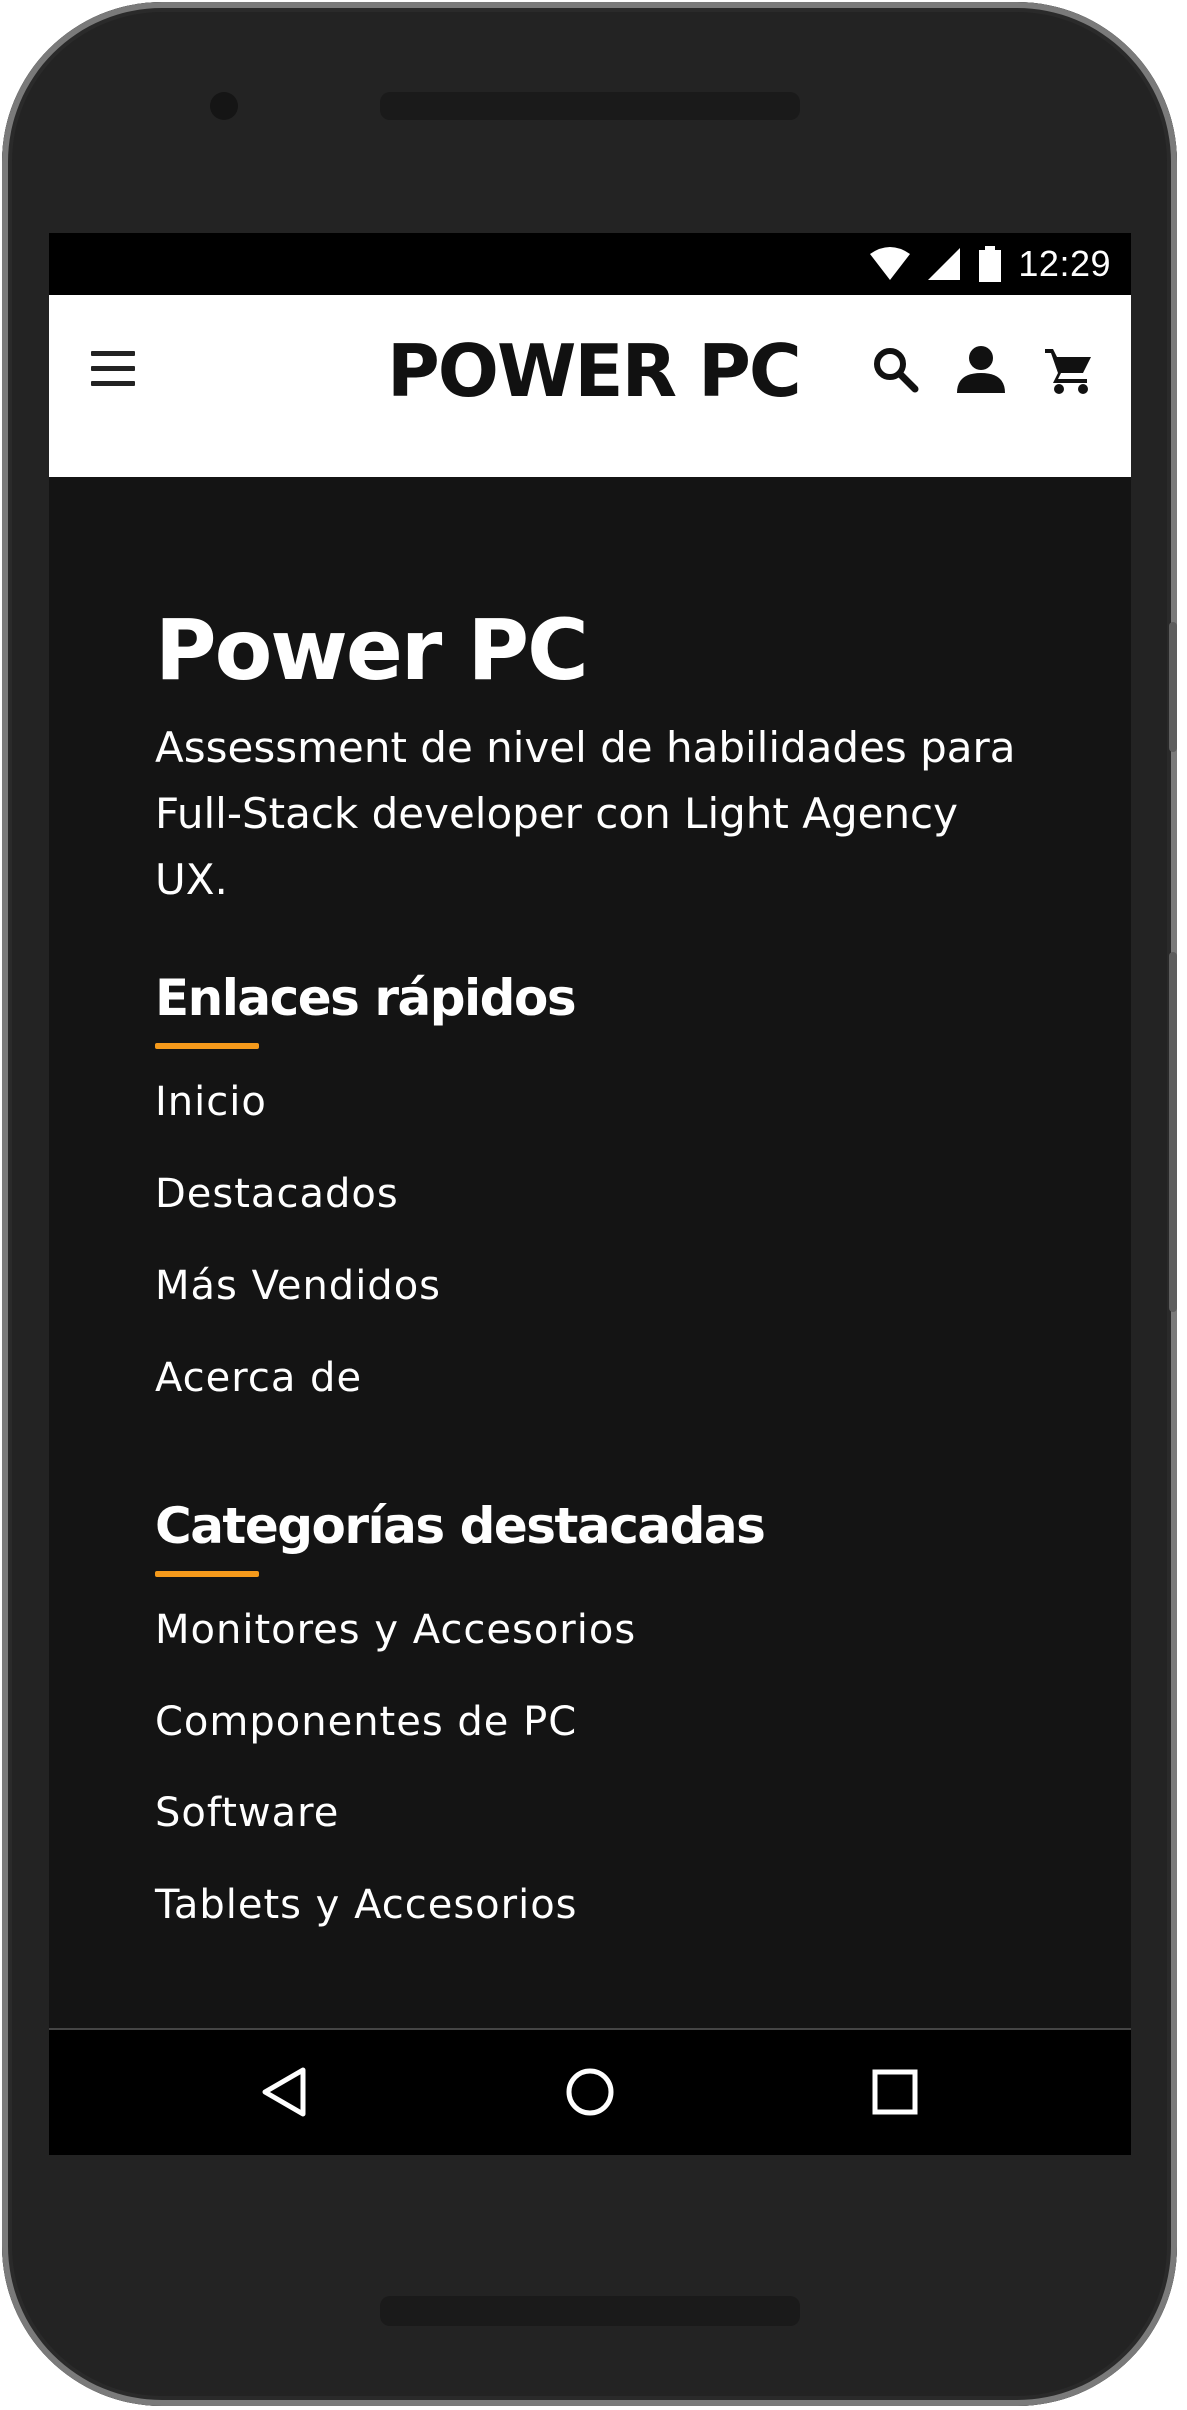  I want to click on account-icon, so click(981, 369).